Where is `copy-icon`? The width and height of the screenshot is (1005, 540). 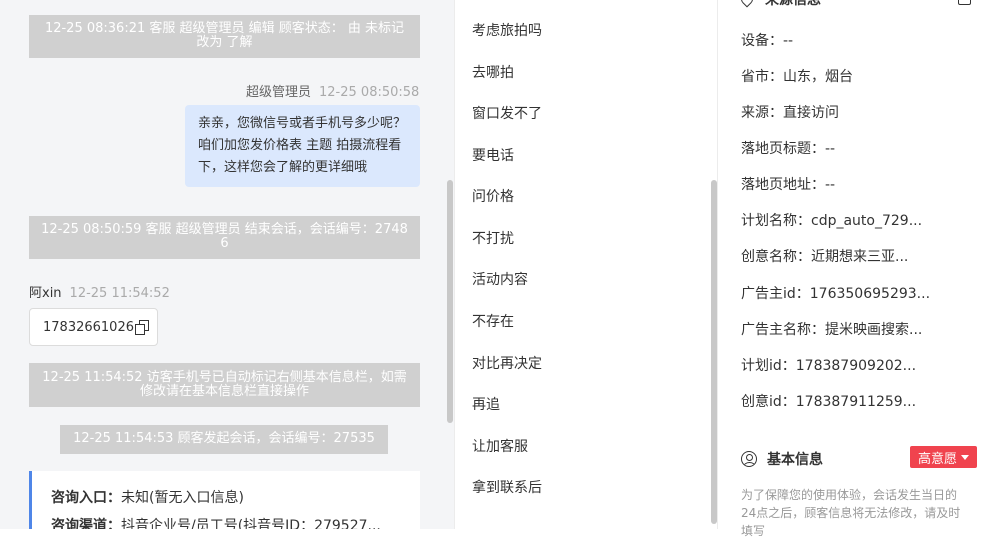
copy-icon is located at coordinates (141, 327).